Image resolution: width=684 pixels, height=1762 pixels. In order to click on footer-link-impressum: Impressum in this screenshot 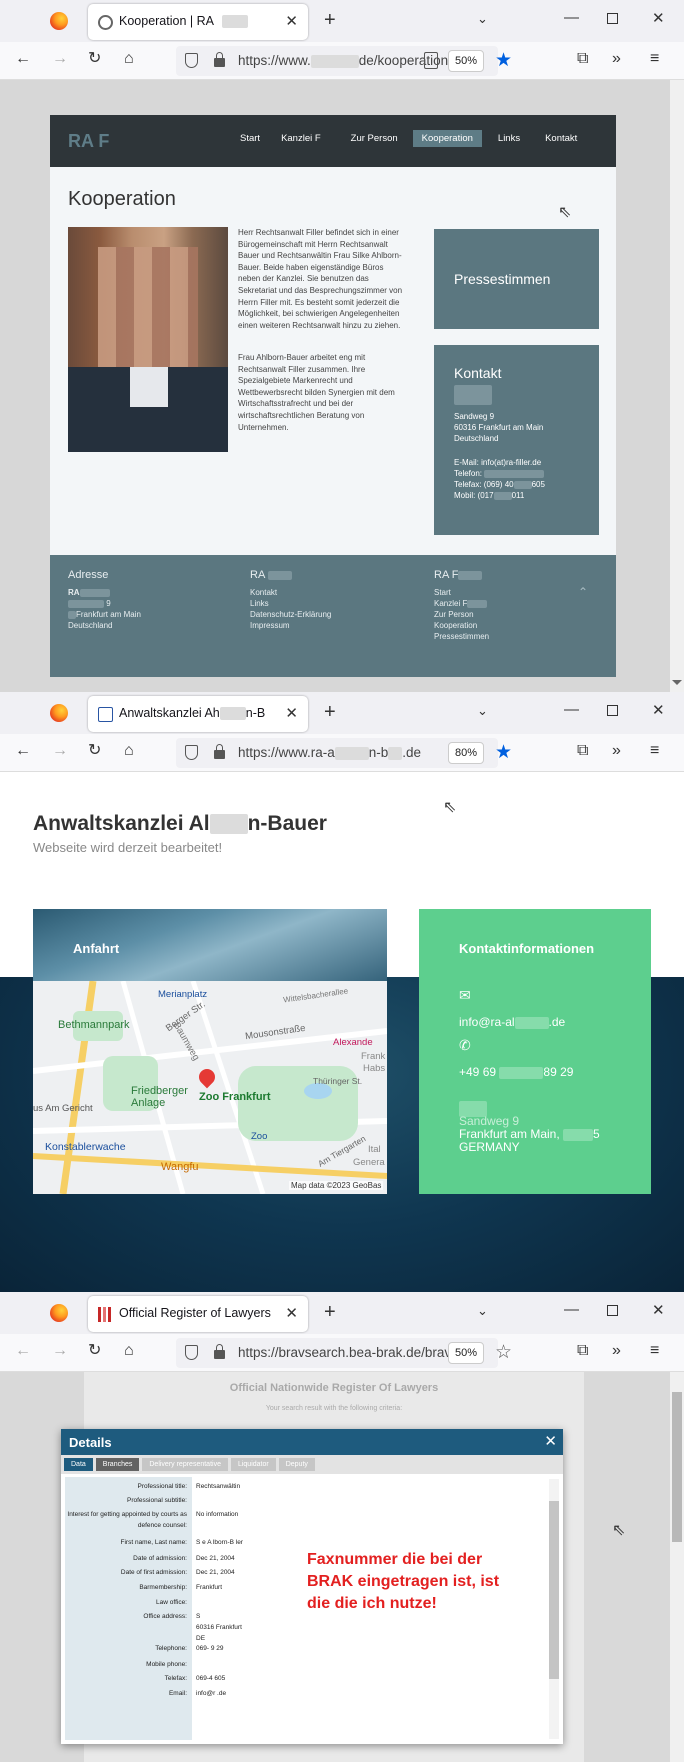, I will do `click(290, 625)`.